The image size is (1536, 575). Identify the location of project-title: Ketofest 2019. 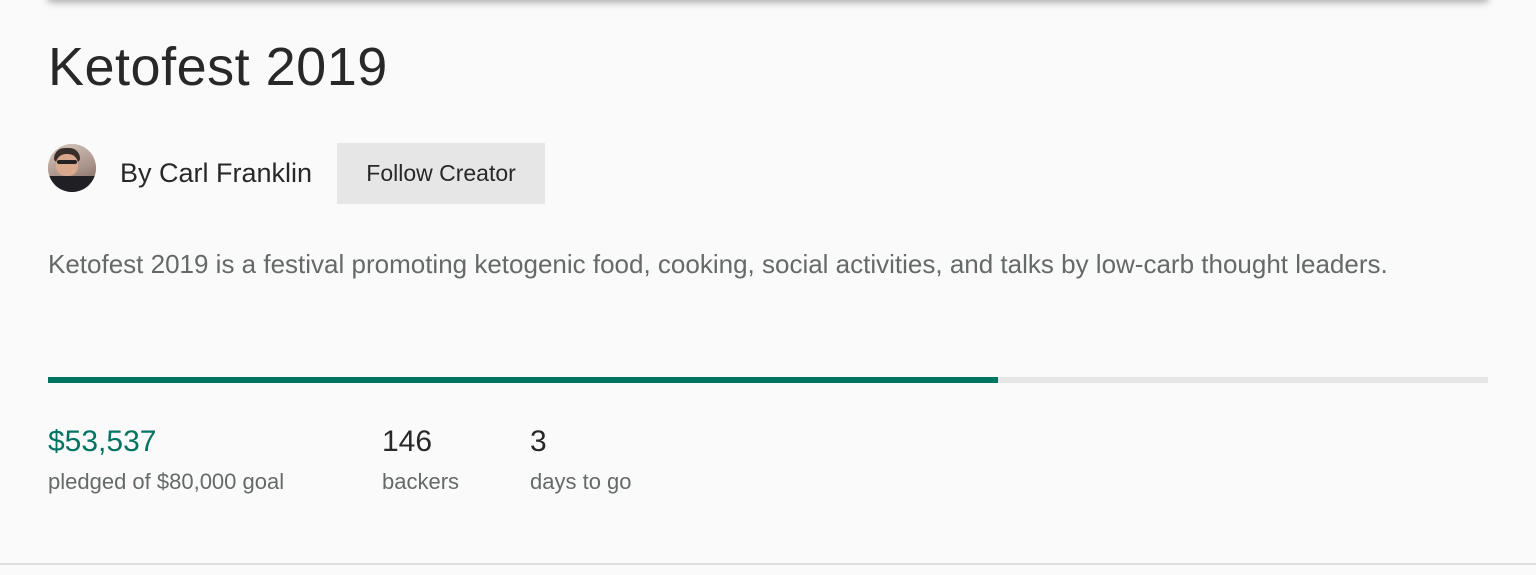
(218, 67).